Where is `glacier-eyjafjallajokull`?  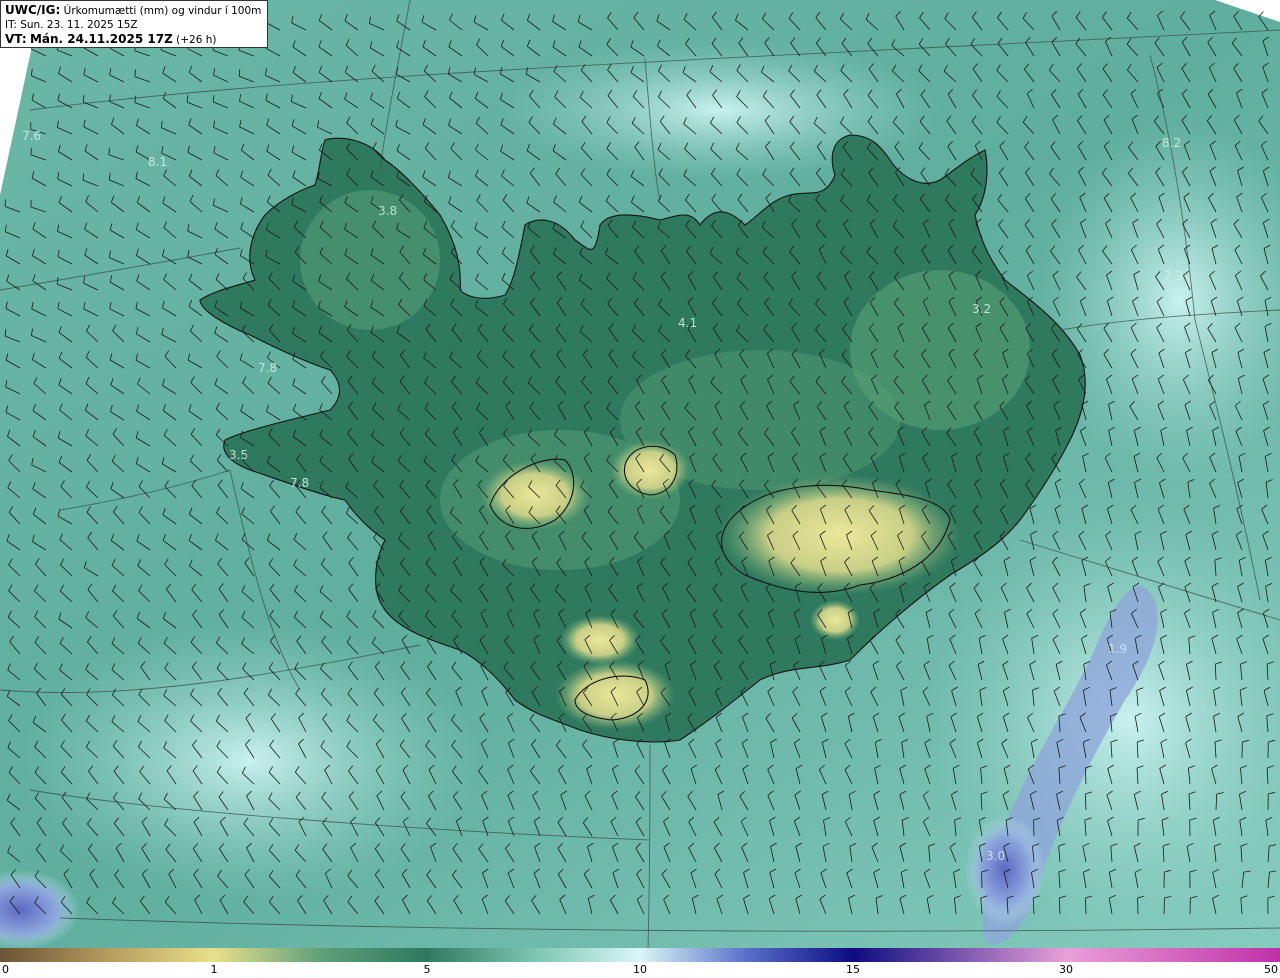
glacier-eyjafjallajokull is located at coordinates (600, 640).